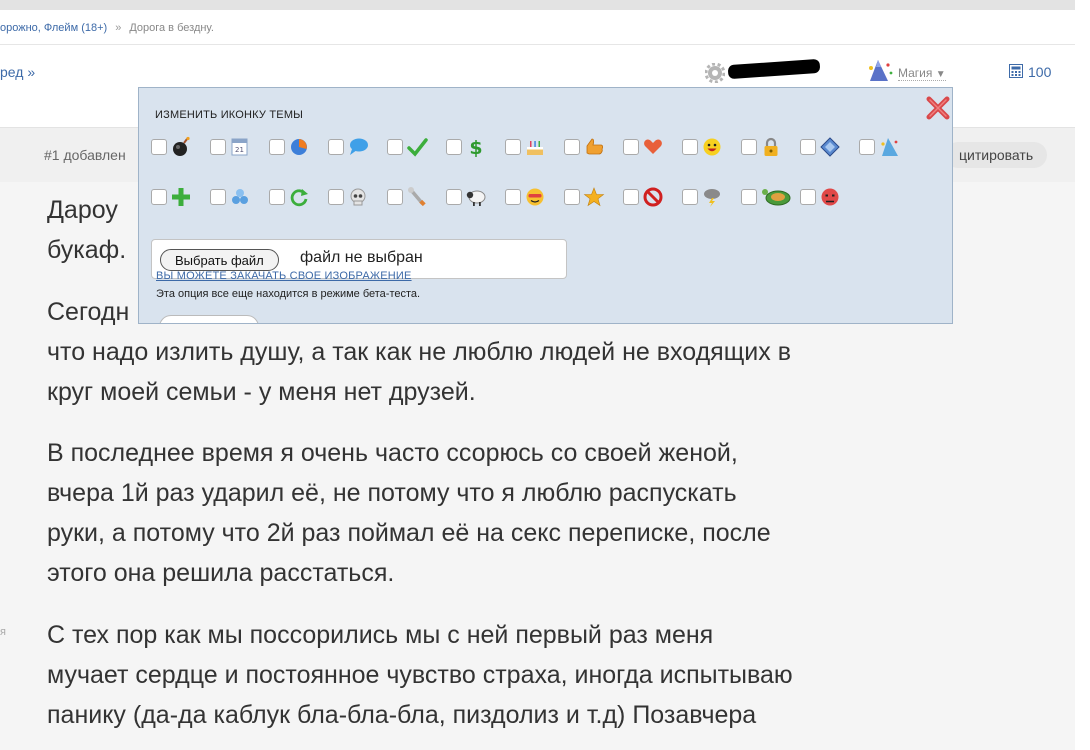 The image size is (1090, 750). Describe the element at coordinates (776, 197) in the screenshot. I see `turtle-icon` at that location.